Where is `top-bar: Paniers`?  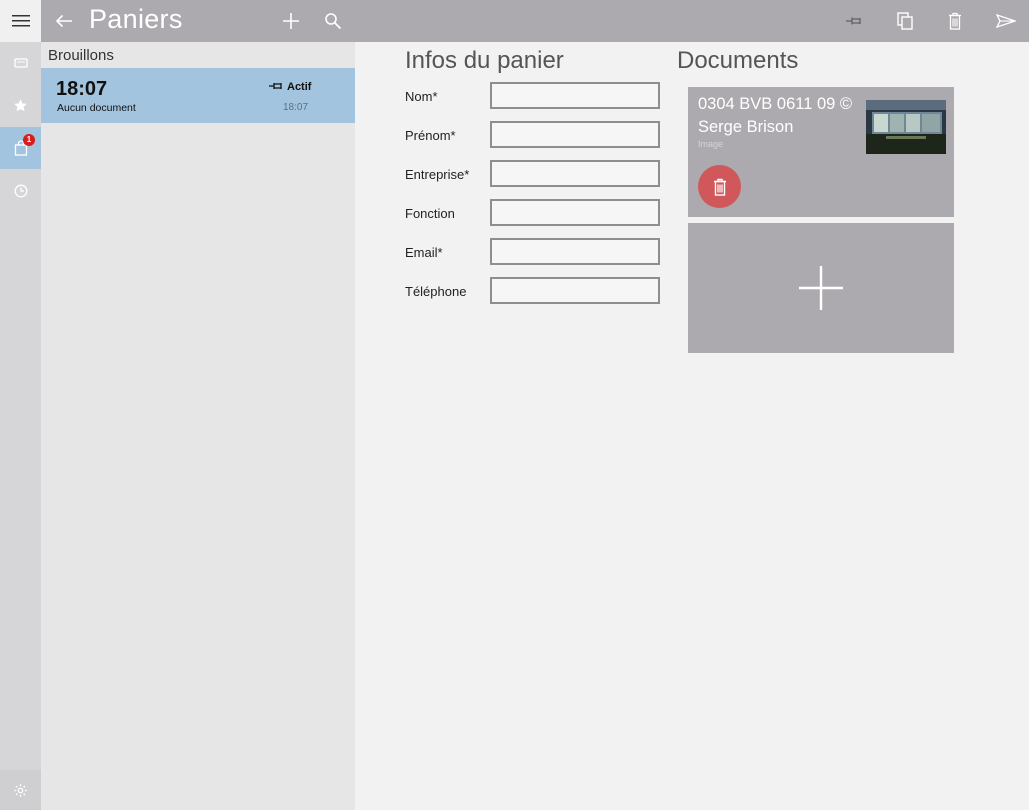 top-bar: Paniers is located at coordinates (535, 21).